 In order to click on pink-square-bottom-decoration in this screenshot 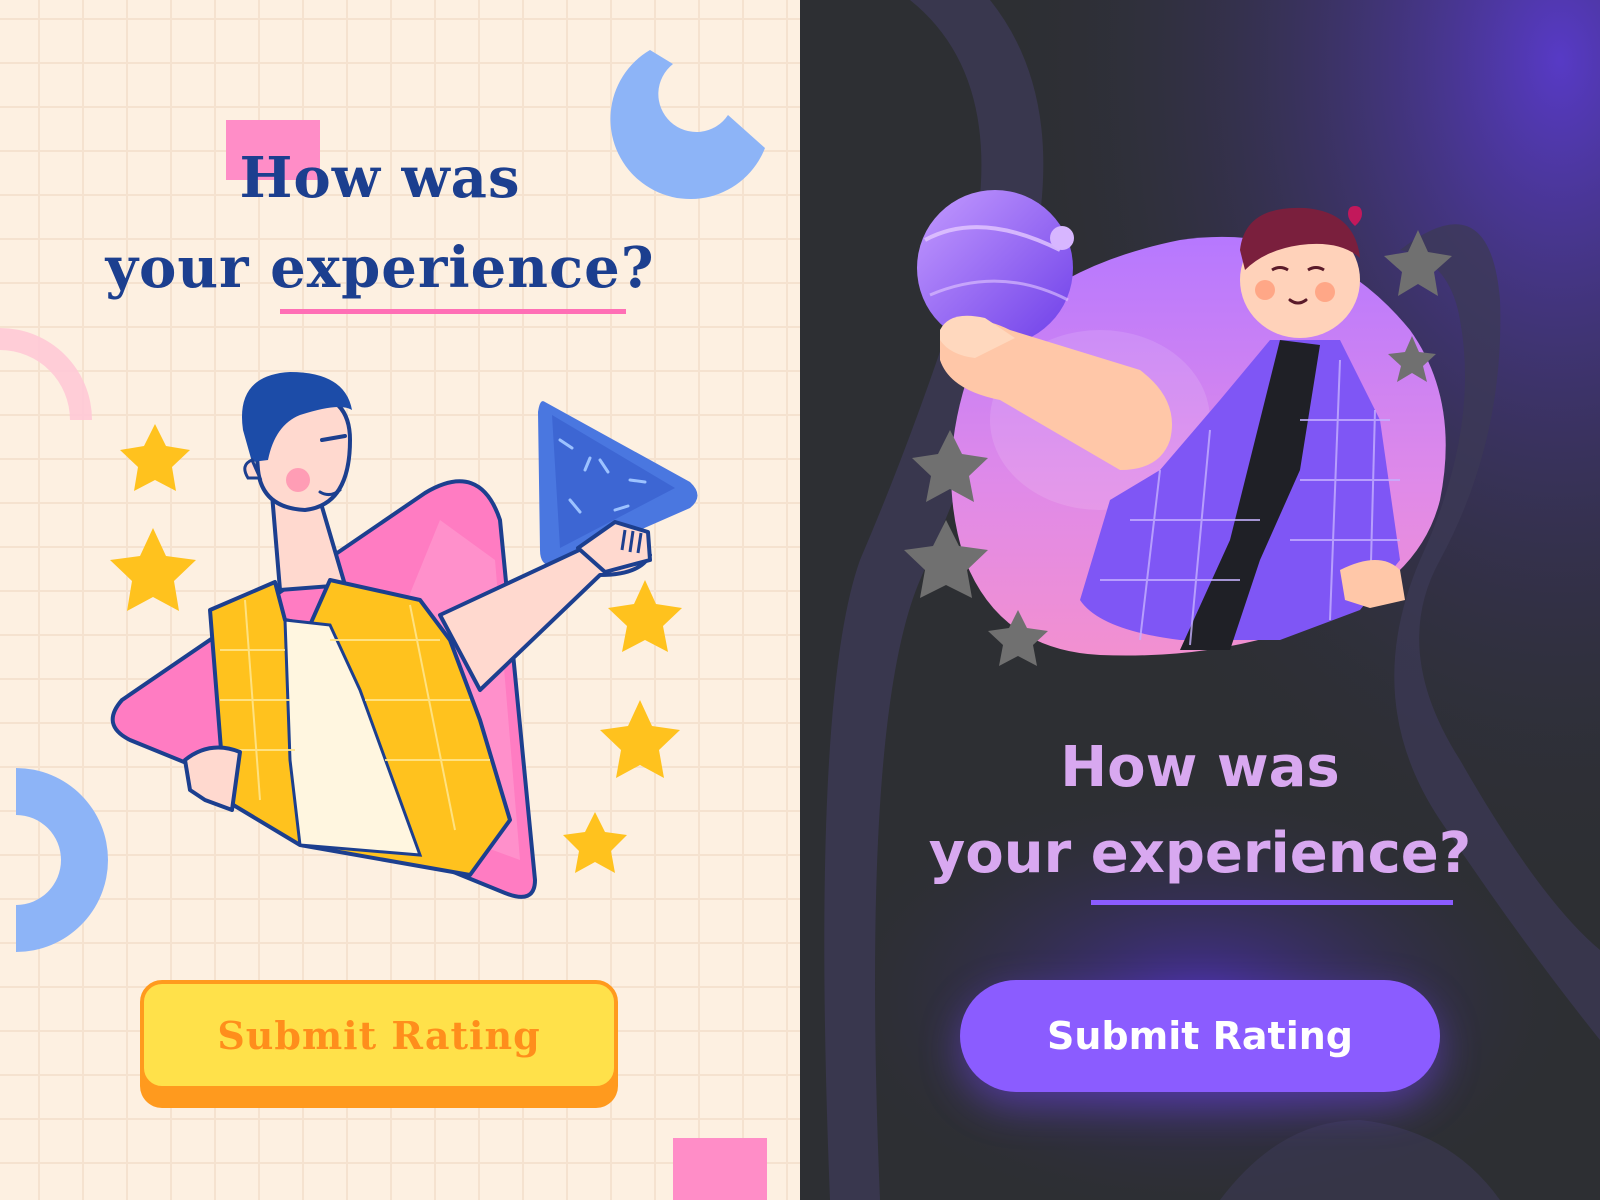, I will do `click(720, 1169)`.